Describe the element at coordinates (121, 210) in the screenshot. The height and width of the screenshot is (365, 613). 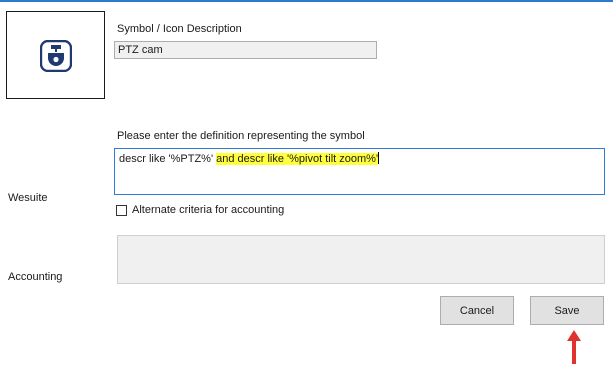
I see `alternate-criteria-checkbox` at that location.